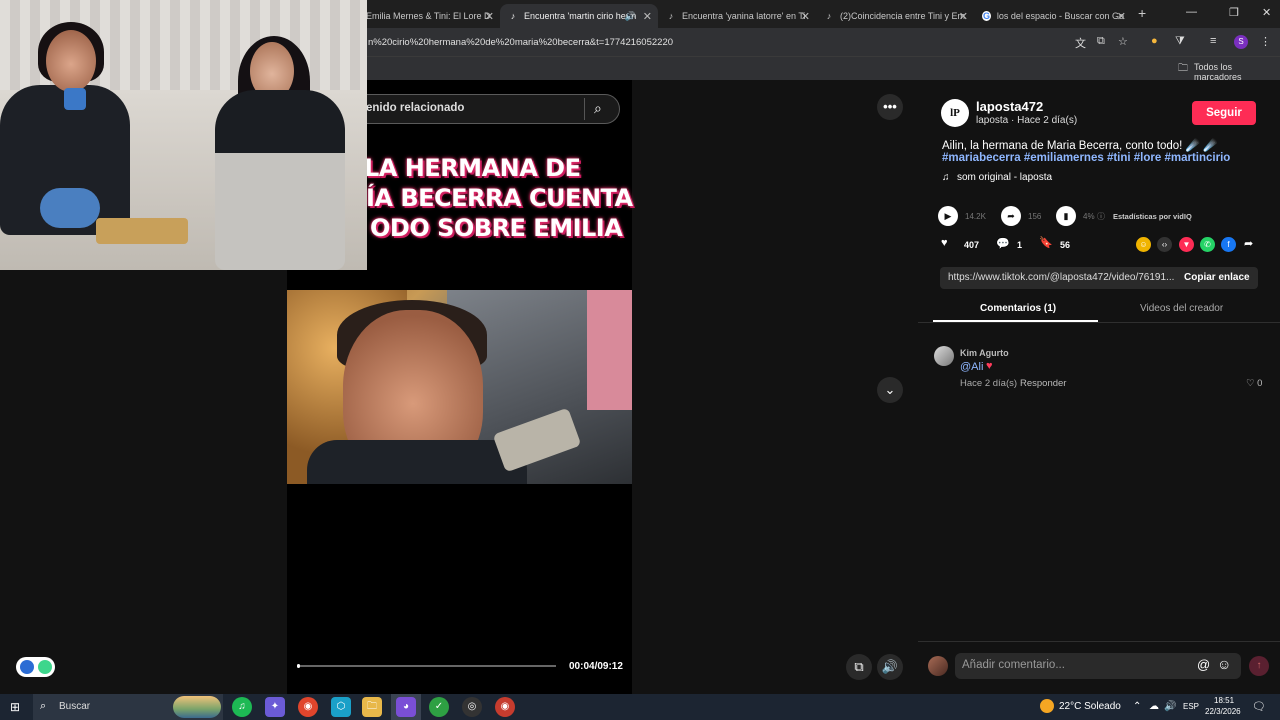 This screenshot has height=720, width=1280. Describe the element at coordinates (242, 707) in the screenshot. I see `spotify-icon: ♫` at that location.